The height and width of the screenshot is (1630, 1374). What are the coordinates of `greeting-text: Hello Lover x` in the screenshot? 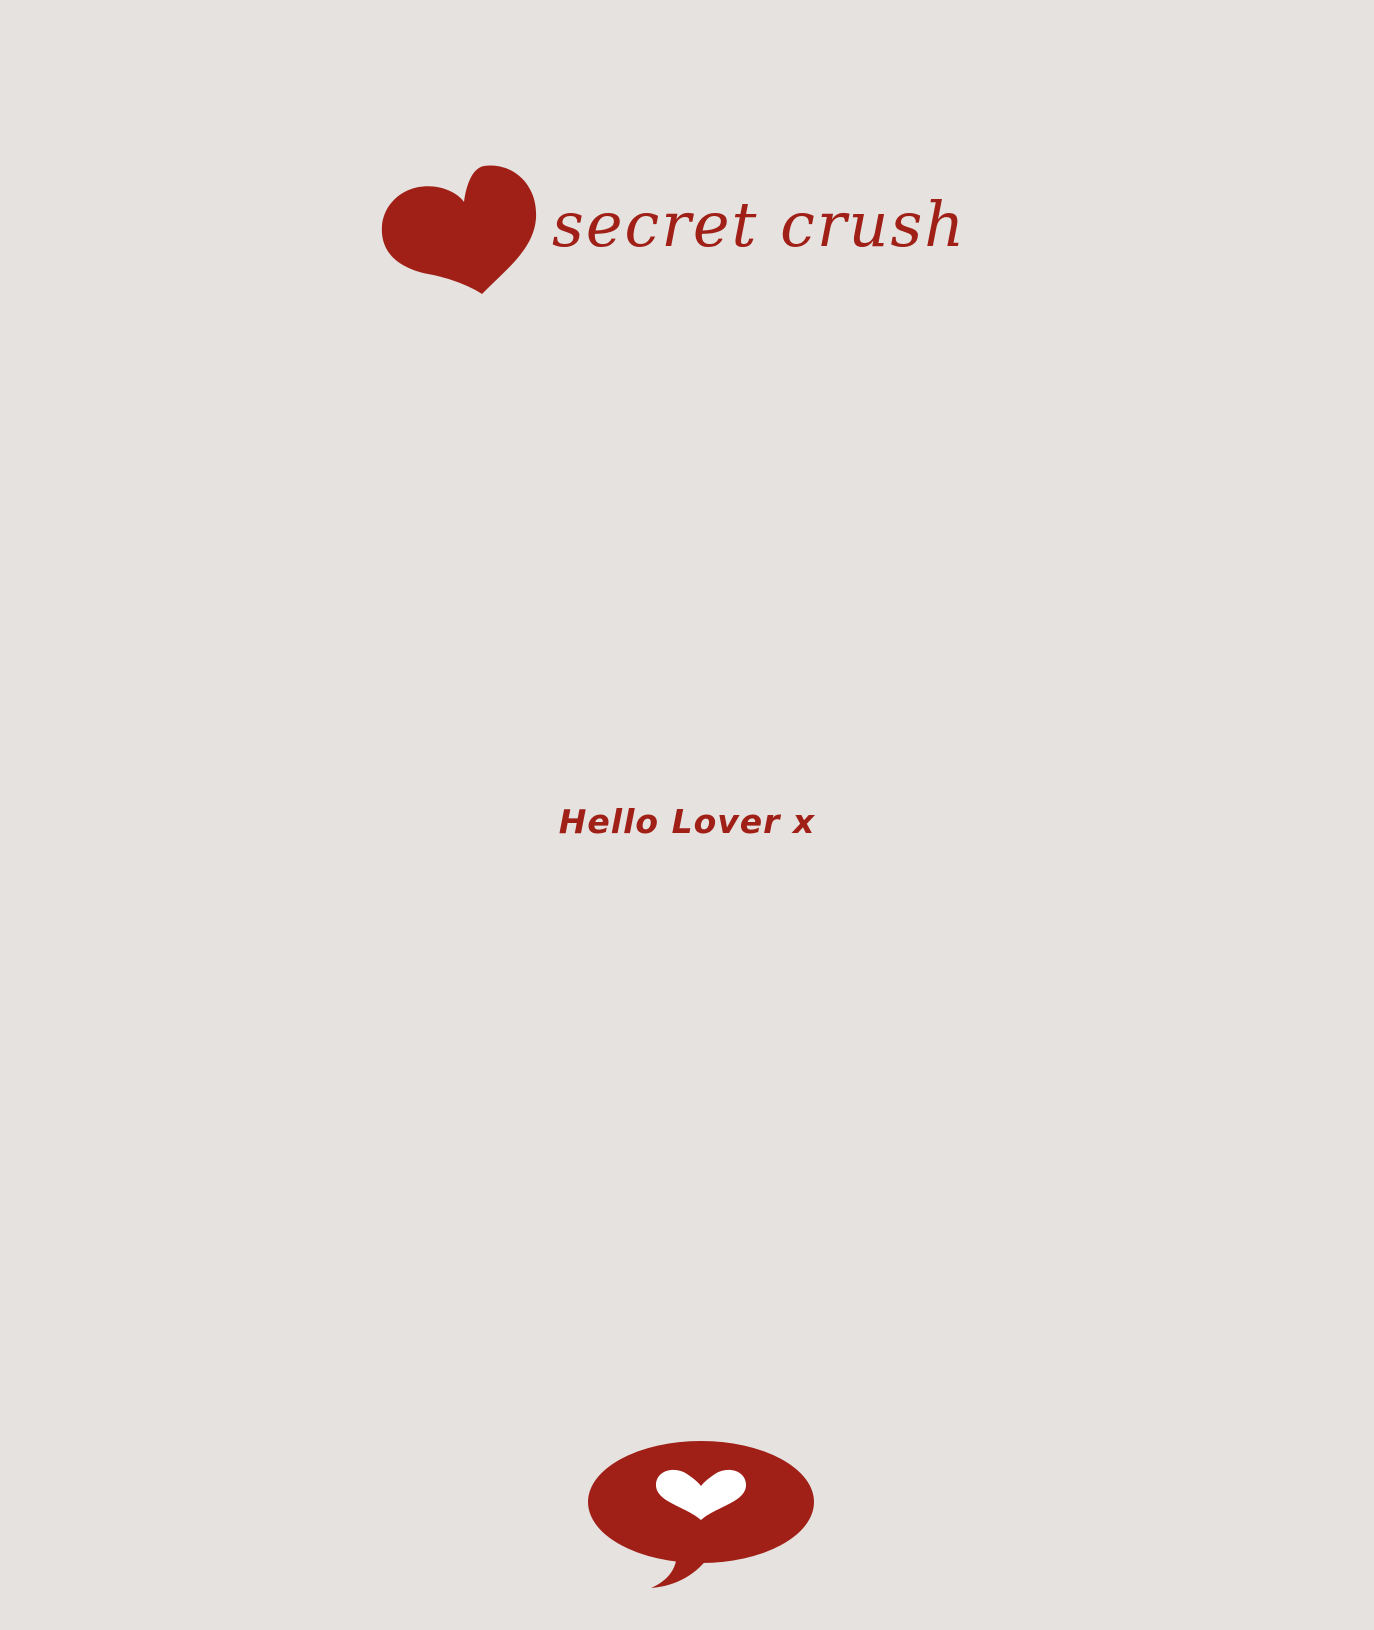 It's located at (687, 821).